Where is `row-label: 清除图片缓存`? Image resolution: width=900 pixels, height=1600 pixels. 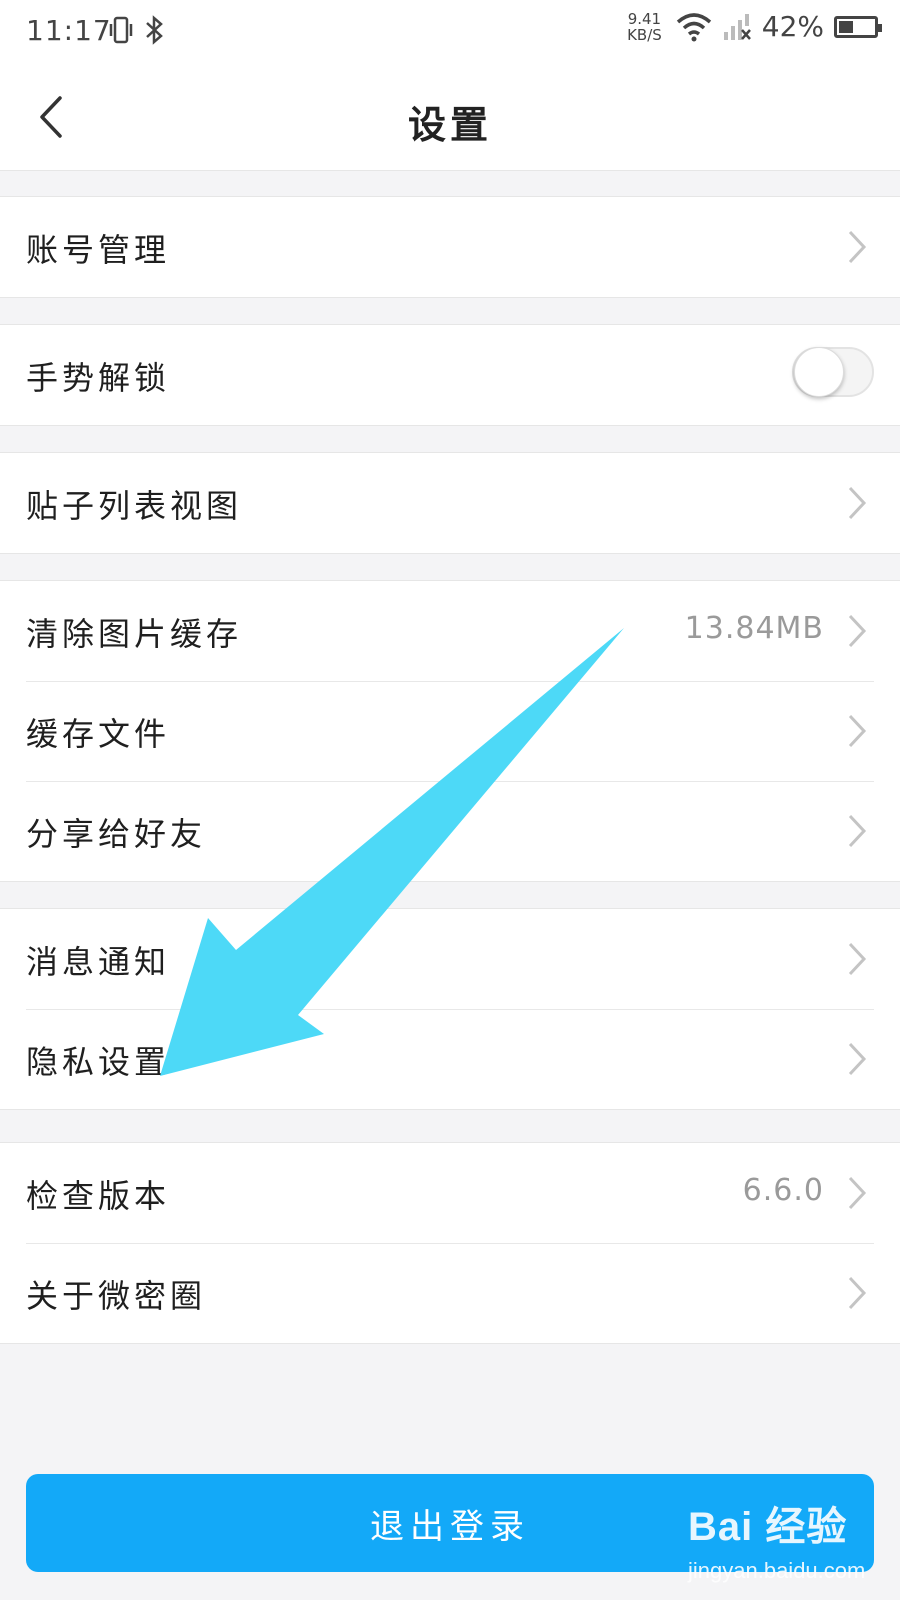 row-label: 清除图片缓存 is located at coordinates (134, 634).